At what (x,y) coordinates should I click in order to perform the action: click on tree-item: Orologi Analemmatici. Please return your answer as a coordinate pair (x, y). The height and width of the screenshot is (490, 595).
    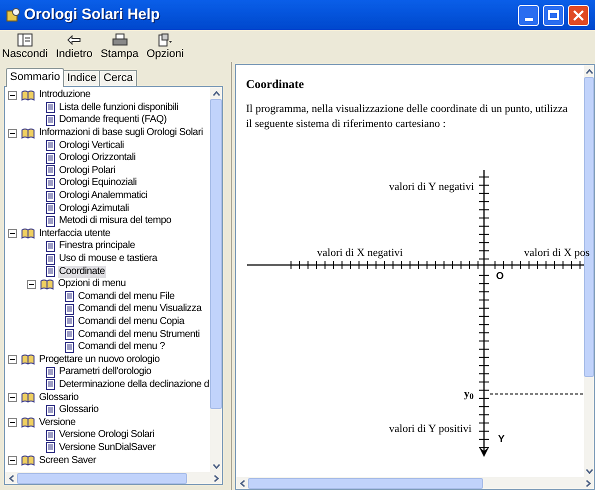
    Looking at the image, I should click on (103, 196).